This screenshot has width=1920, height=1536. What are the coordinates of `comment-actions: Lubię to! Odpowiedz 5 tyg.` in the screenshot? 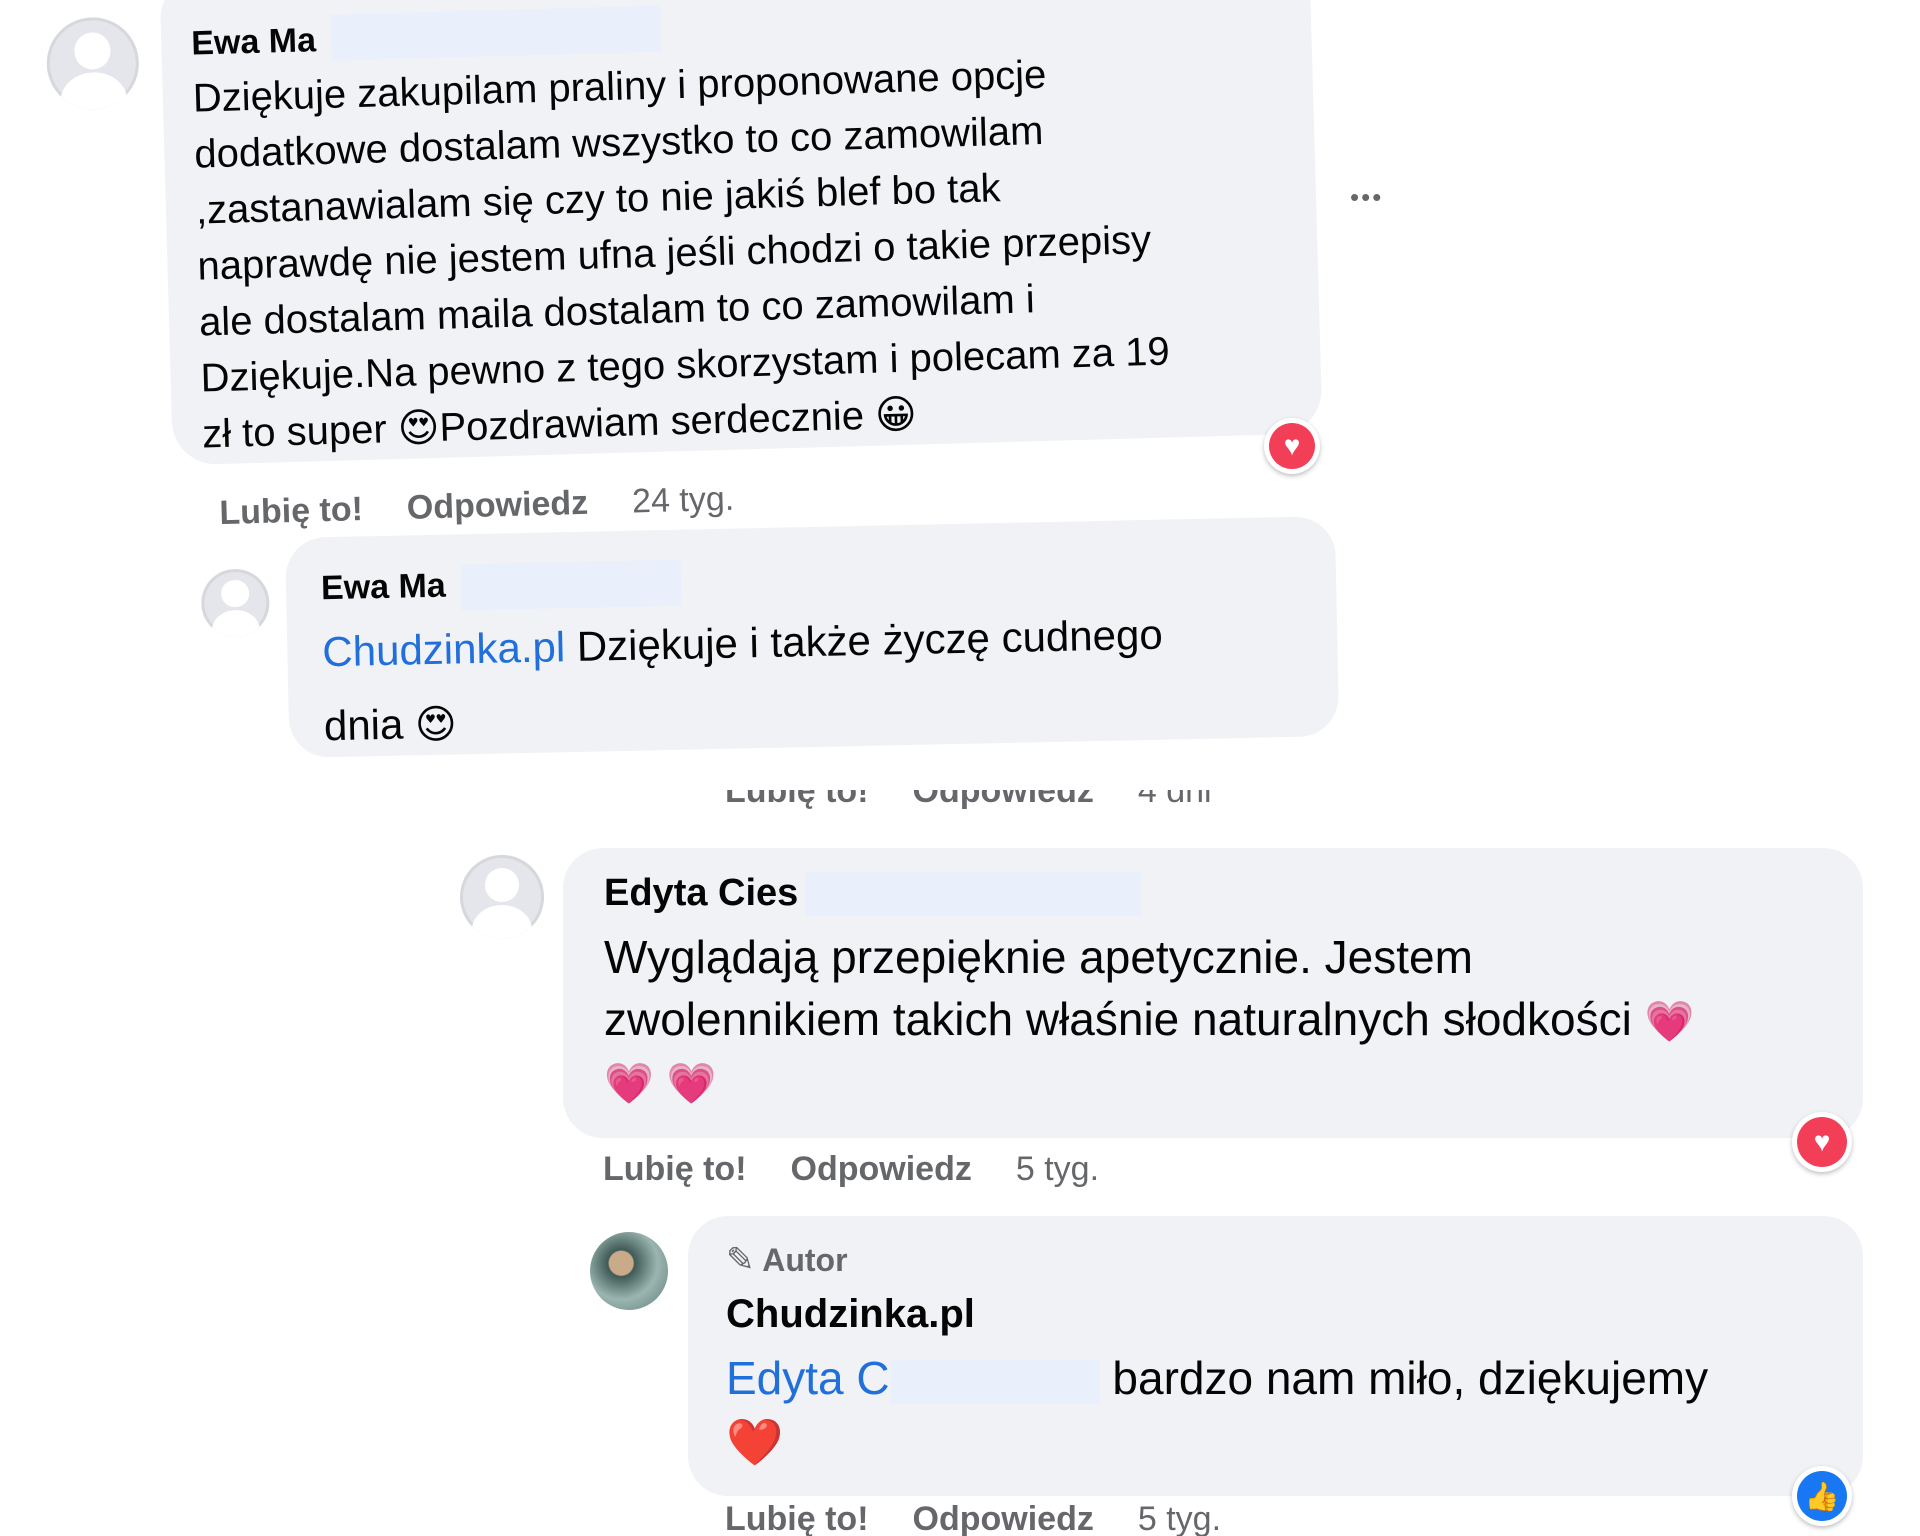 It's located at (873, 1169).